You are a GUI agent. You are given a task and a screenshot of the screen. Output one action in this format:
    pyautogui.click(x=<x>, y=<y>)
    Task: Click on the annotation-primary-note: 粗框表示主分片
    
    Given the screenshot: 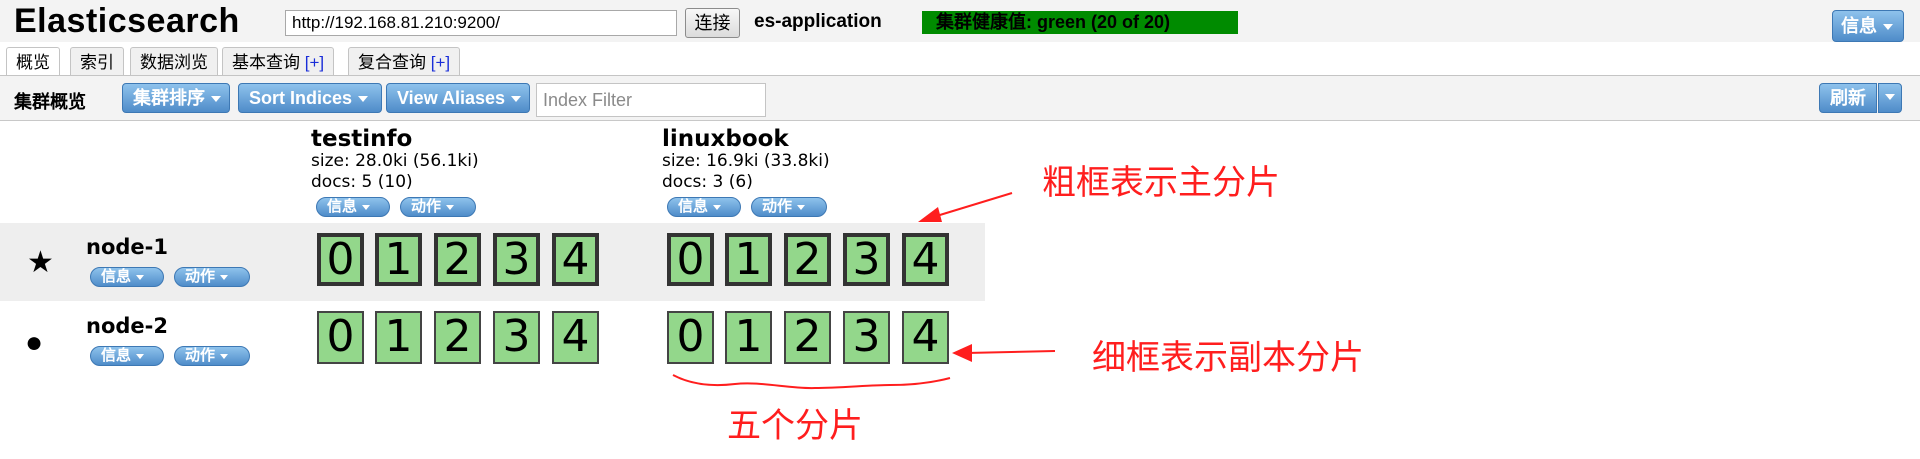 What is the action you would take?
    pyautogui.click(x=1161, y=183)
    